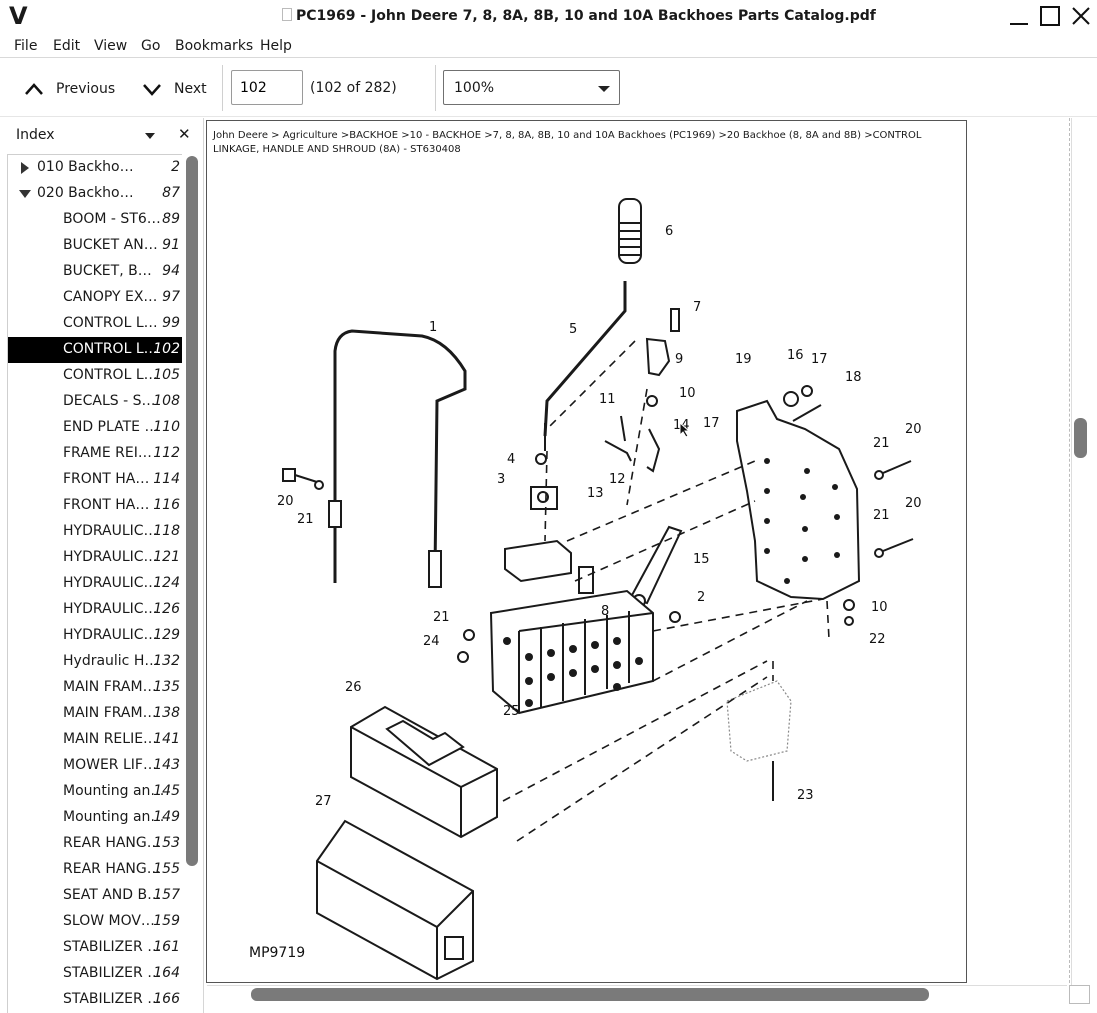 The height and width of the screenshot is (1013, 1097). I want to click on index-item: FRAME REI… 112, so click(95, 454).